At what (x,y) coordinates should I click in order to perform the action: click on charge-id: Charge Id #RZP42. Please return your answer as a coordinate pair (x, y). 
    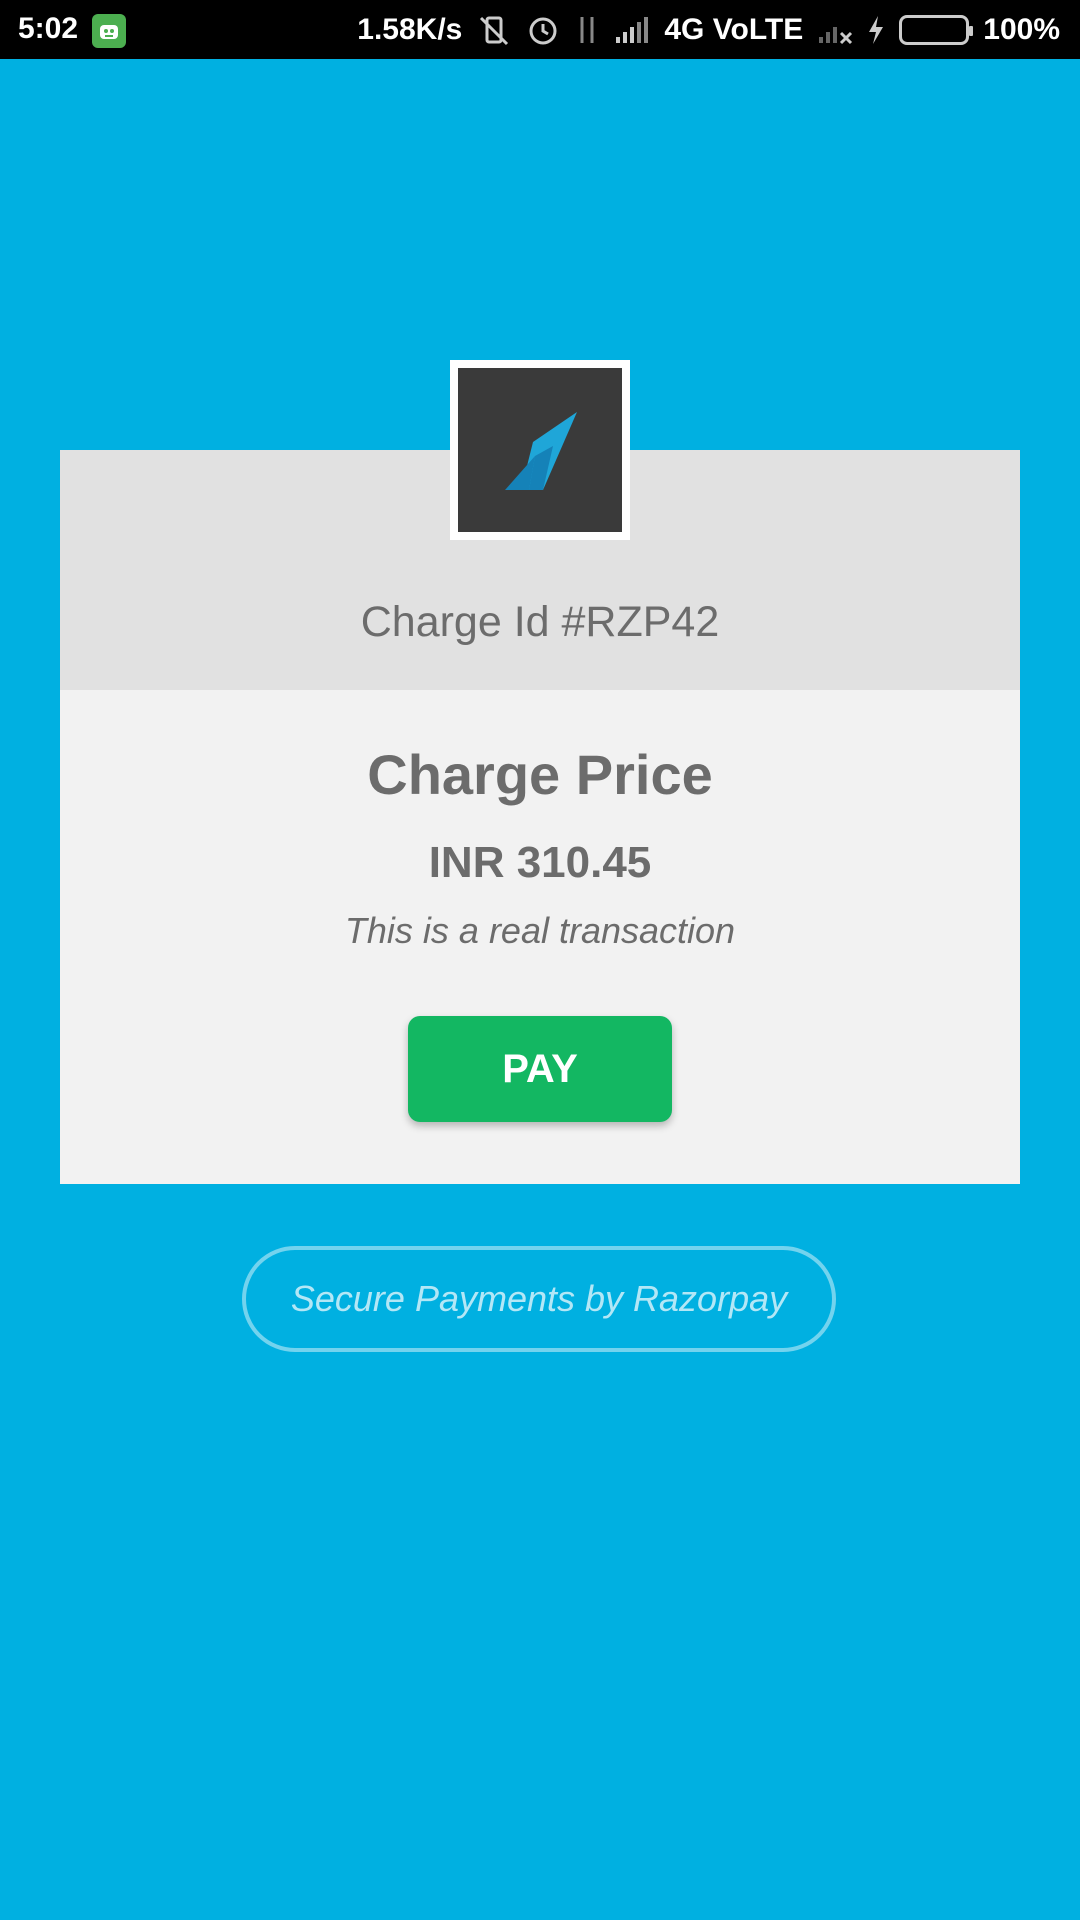
    Looking at the image, I should click on (540, 622).